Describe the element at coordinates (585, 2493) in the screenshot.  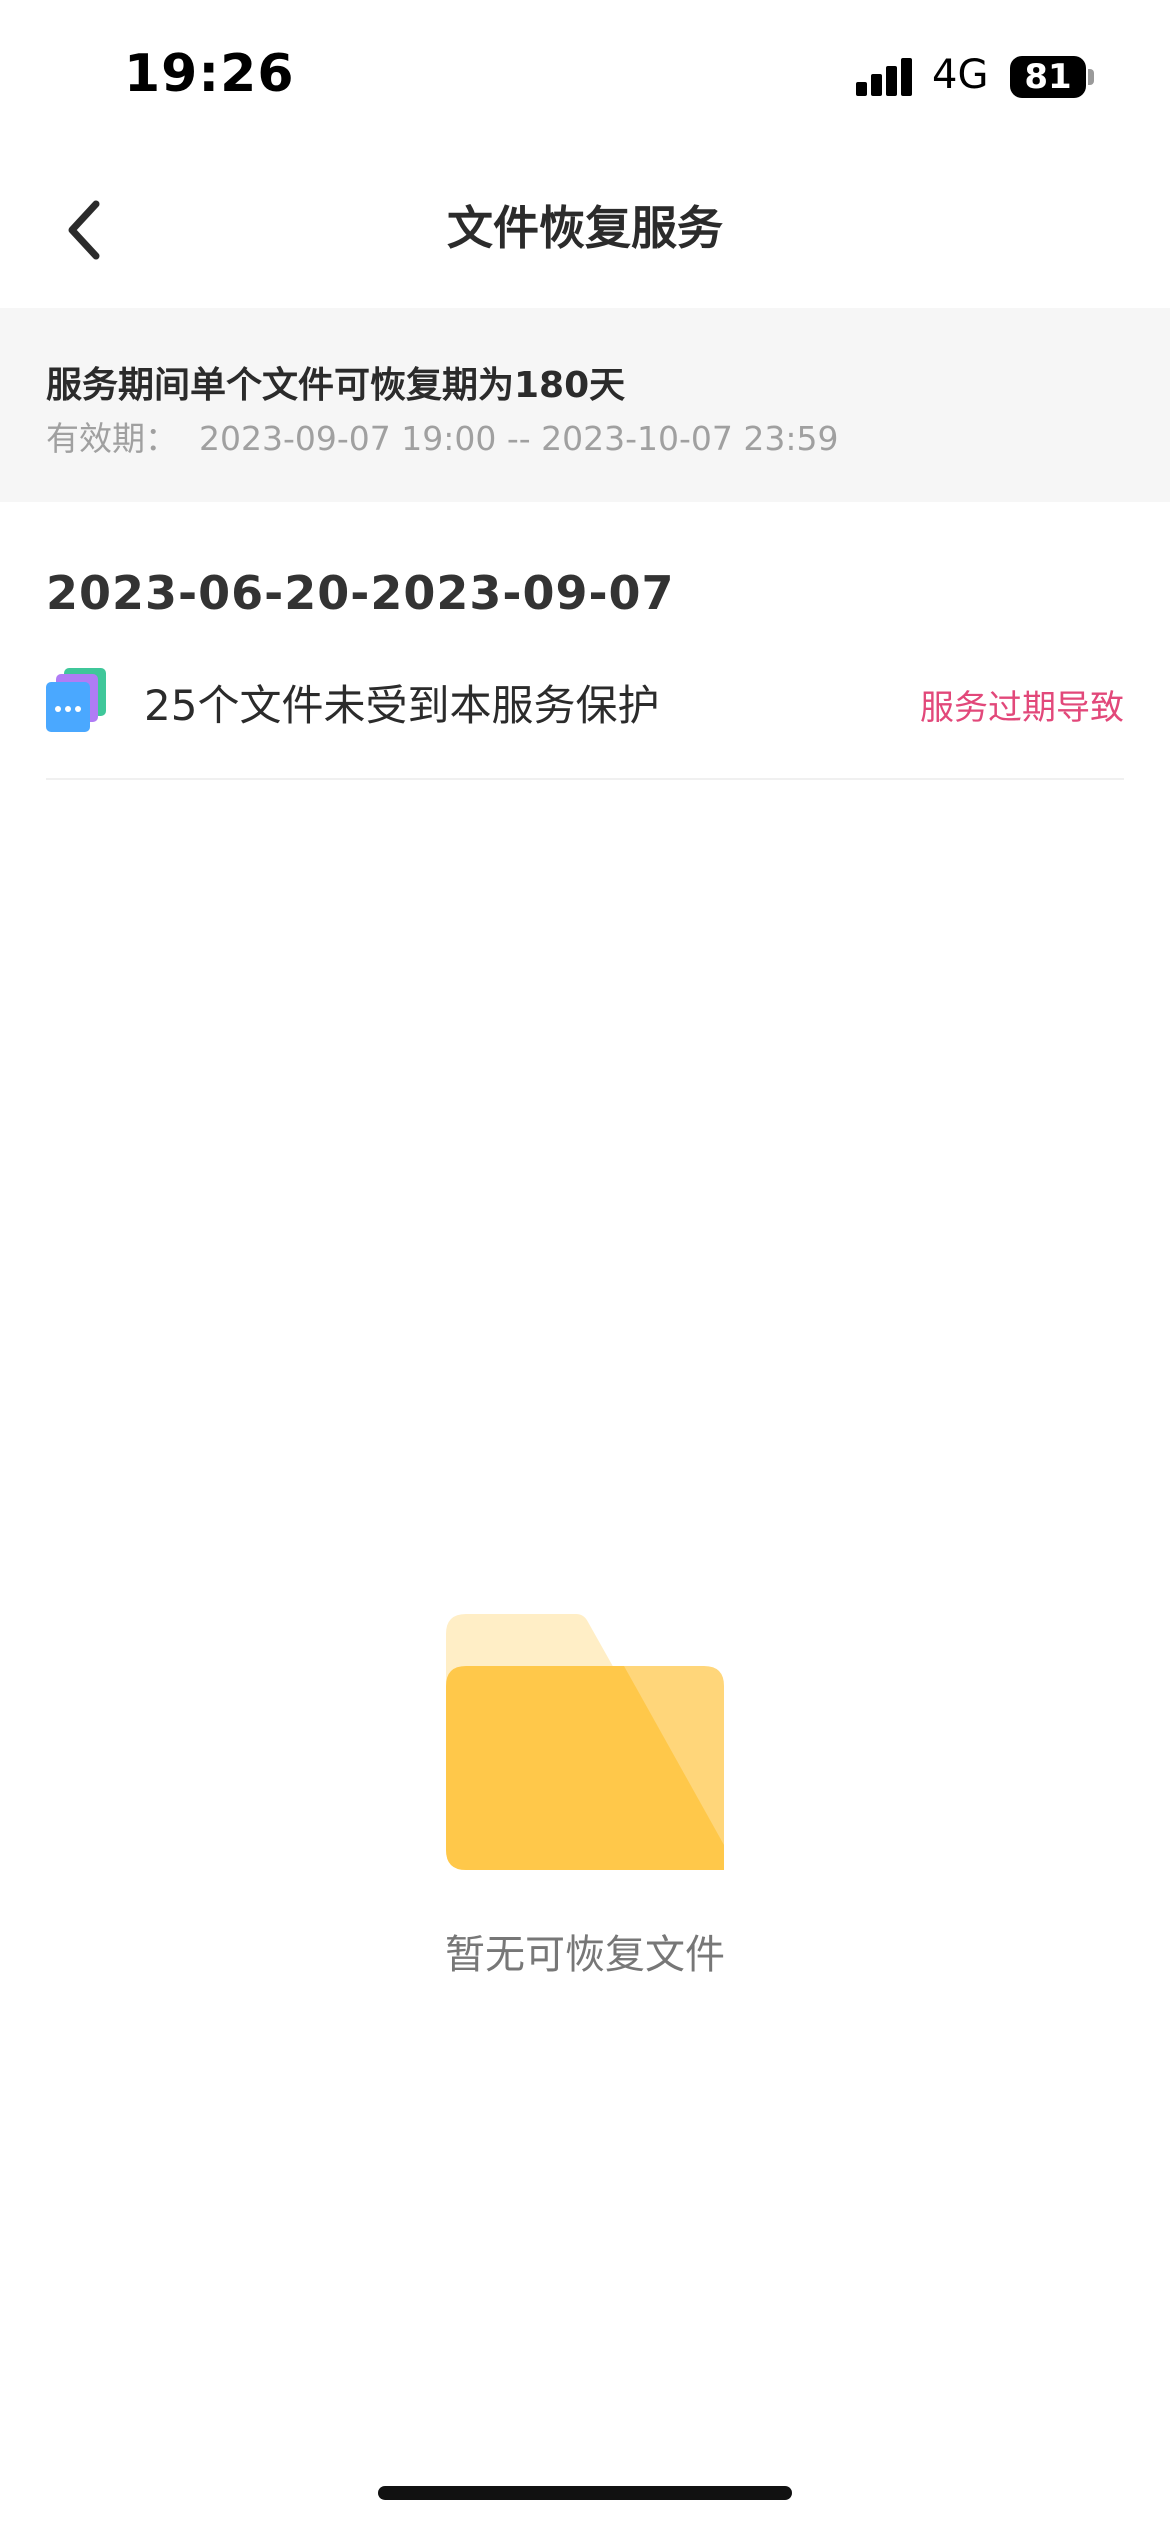
I see `home-indicator` at that location.